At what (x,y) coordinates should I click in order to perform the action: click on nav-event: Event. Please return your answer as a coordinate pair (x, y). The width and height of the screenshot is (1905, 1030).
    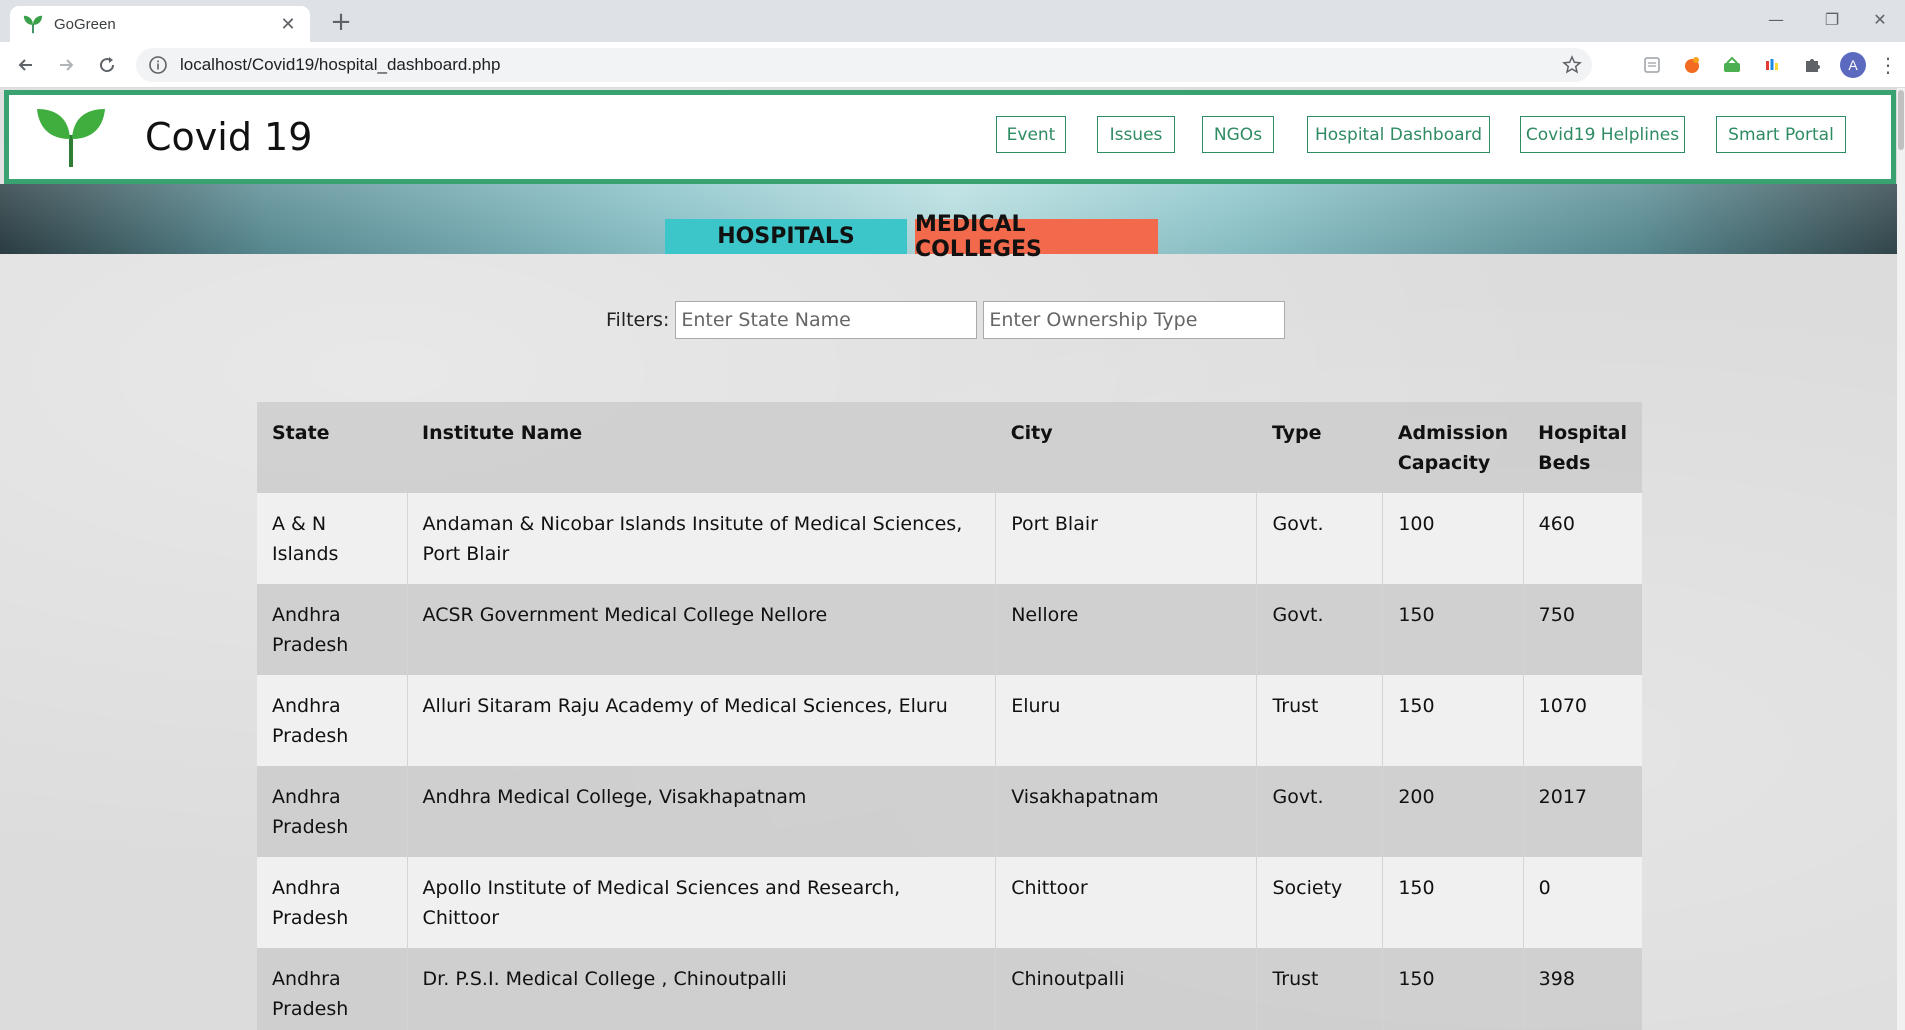
    Looking at the image, I should click on (1031, 134).